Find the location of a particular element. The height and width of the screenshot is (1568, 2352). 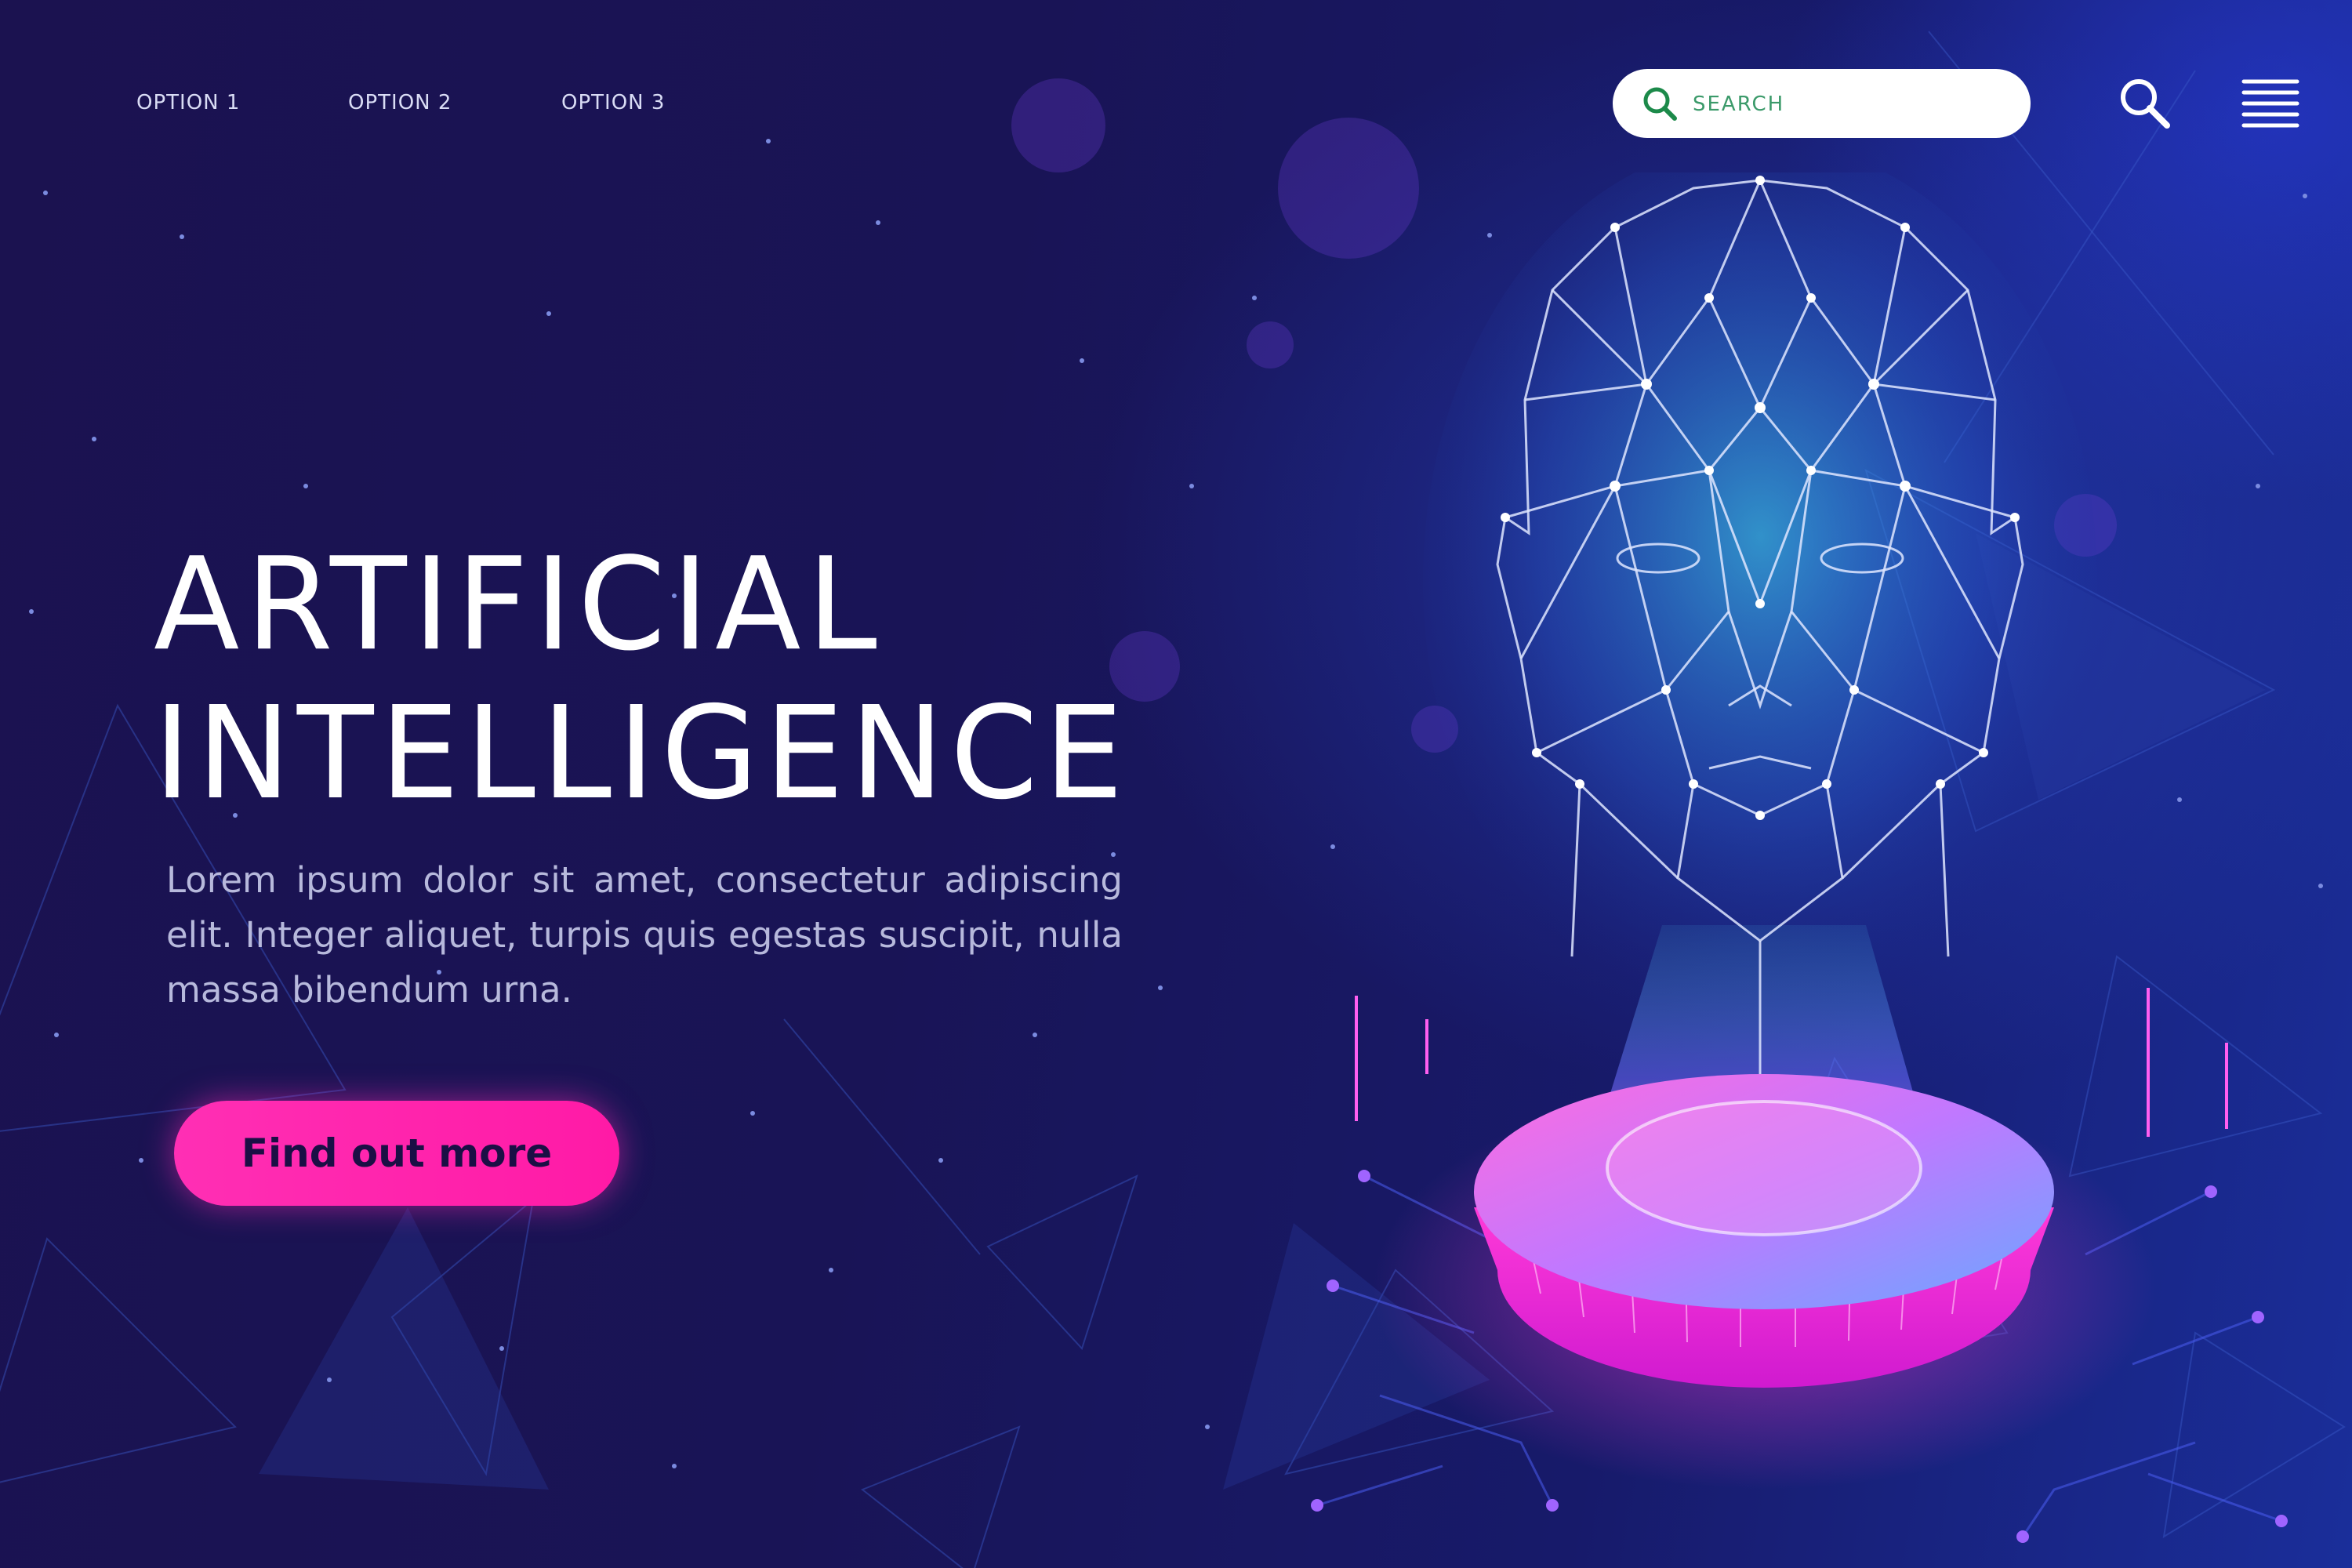

pedestal-ring is located at coordinates (1764, 1168).